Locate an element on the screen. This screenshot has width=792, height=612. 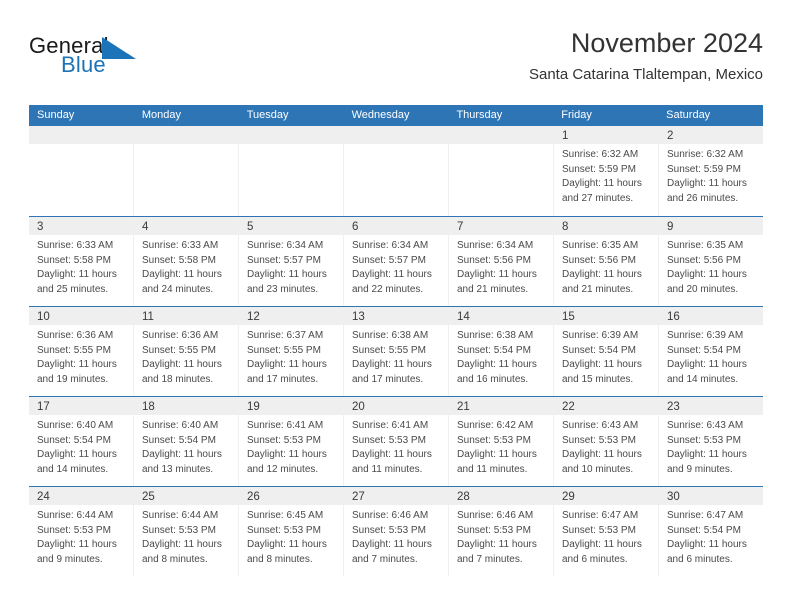
day-detail-line: Sunrise: 6:35 AM is located at coordinates (600, 245).